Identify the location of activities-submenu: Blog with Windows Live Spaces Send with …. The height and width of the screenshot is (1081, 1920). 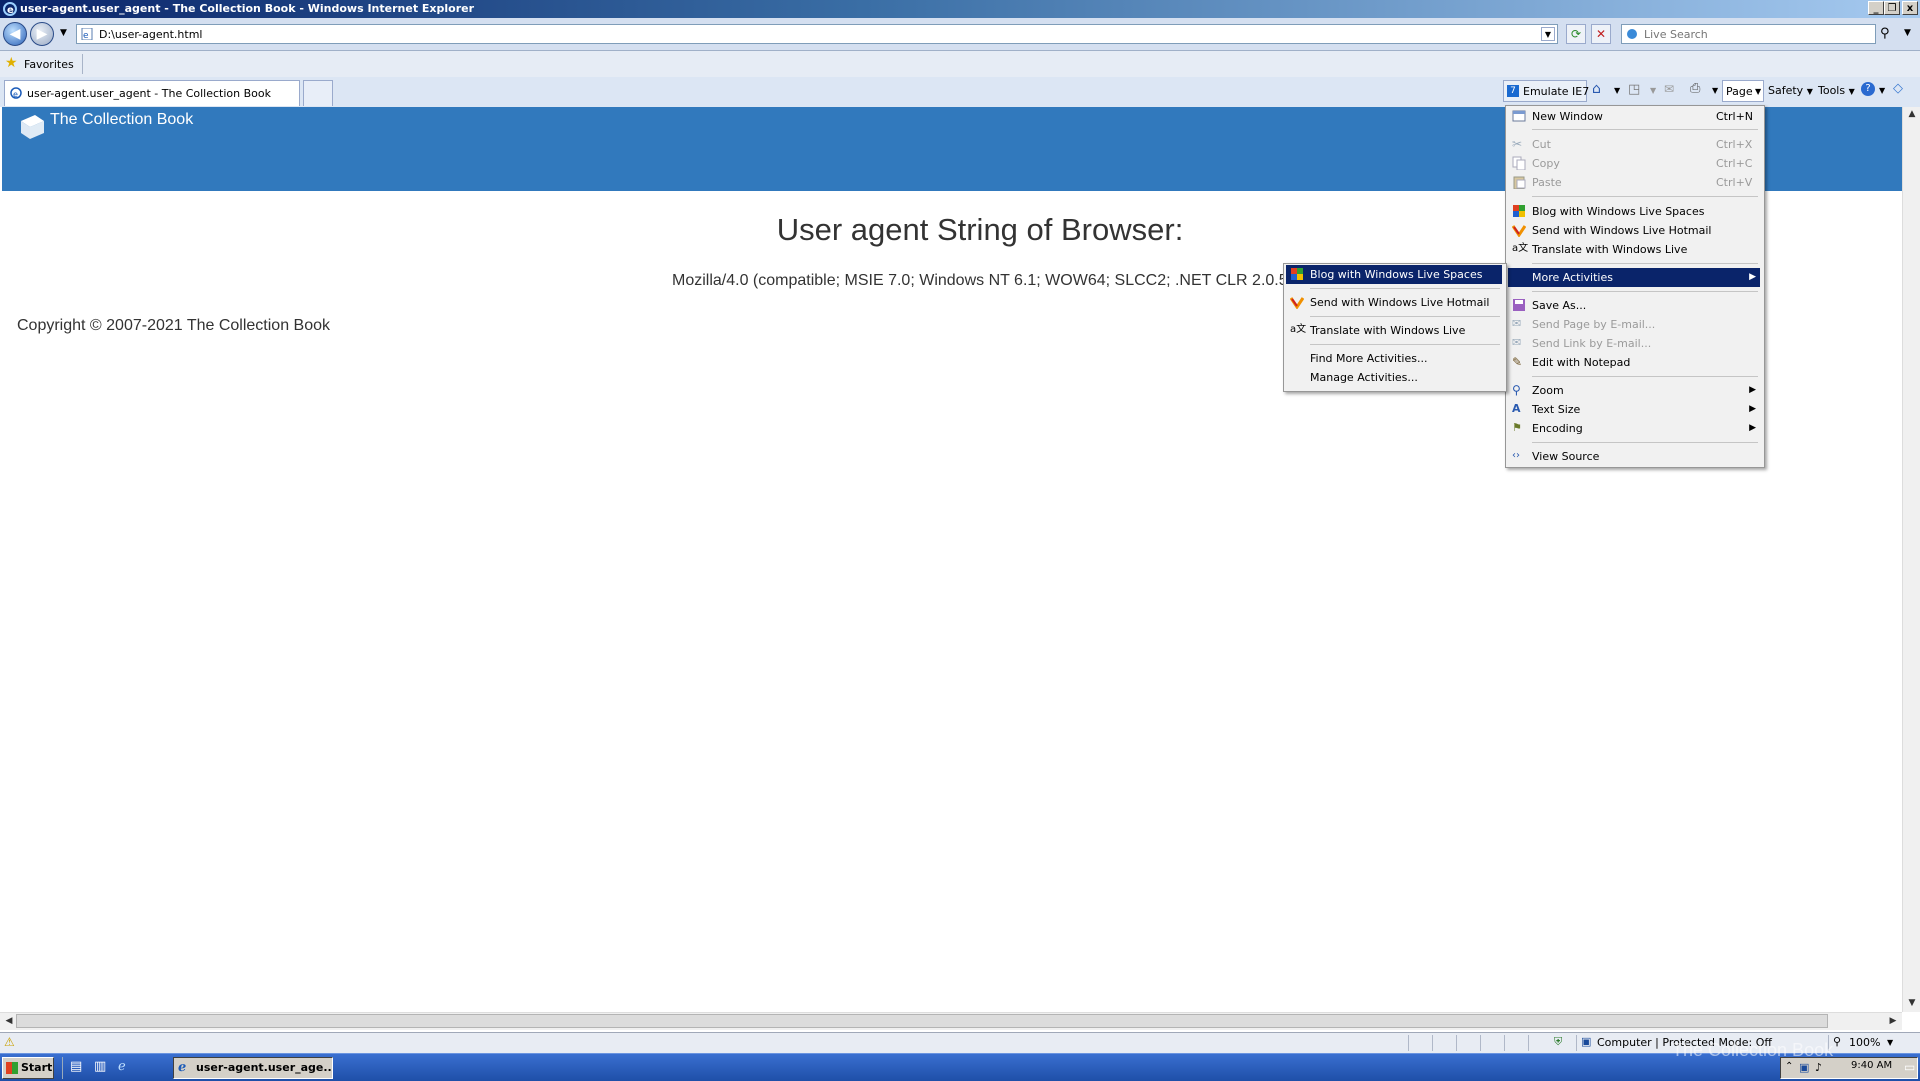
(1395, 327).